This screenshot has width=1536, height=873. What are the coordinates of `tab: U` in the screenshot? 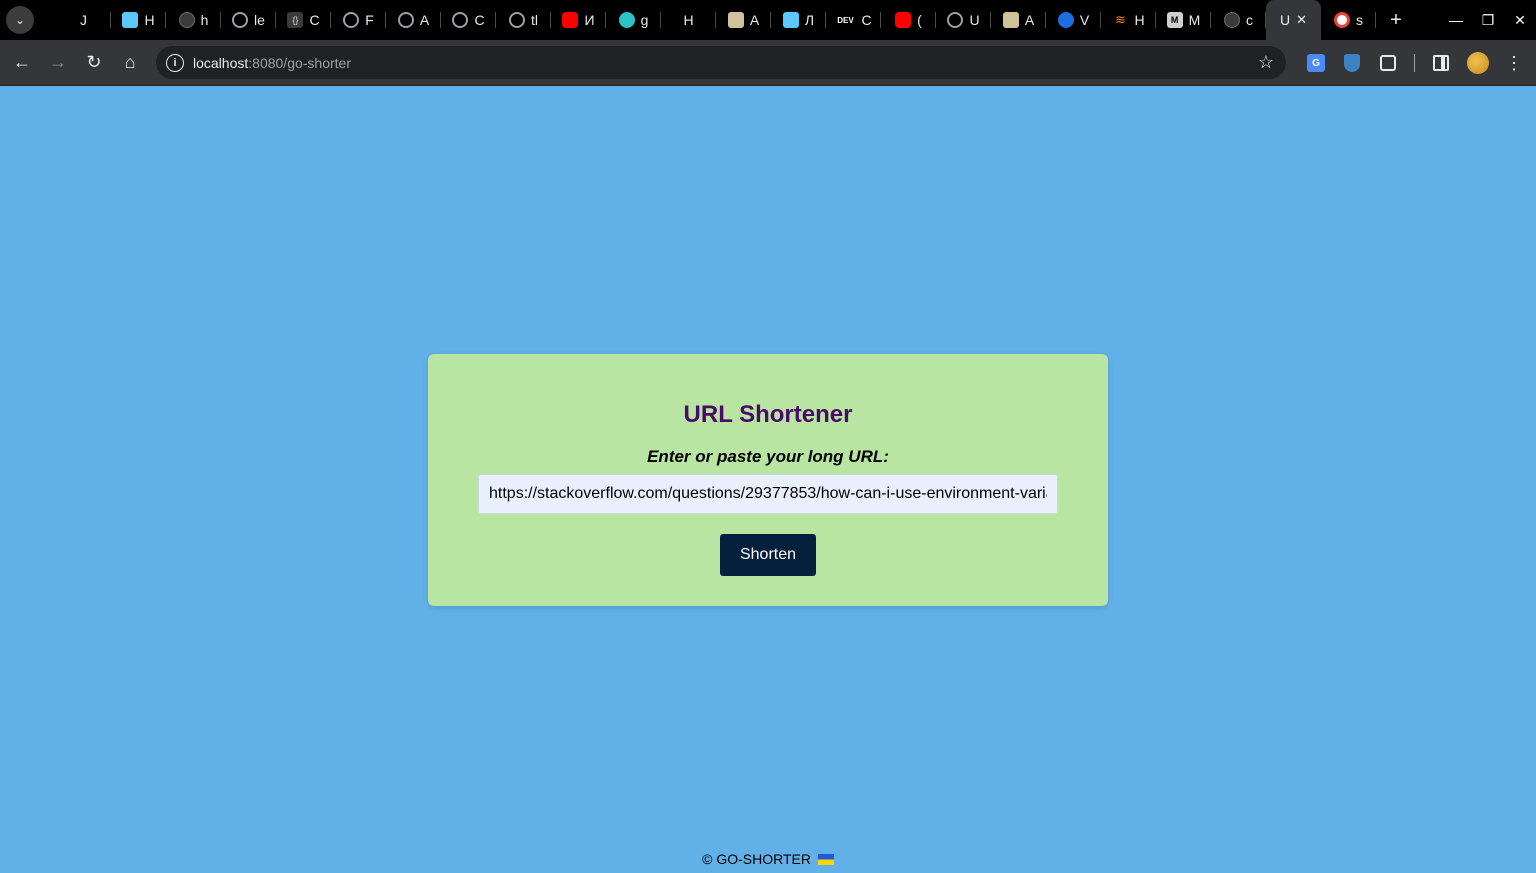 It's located at (963, 20).